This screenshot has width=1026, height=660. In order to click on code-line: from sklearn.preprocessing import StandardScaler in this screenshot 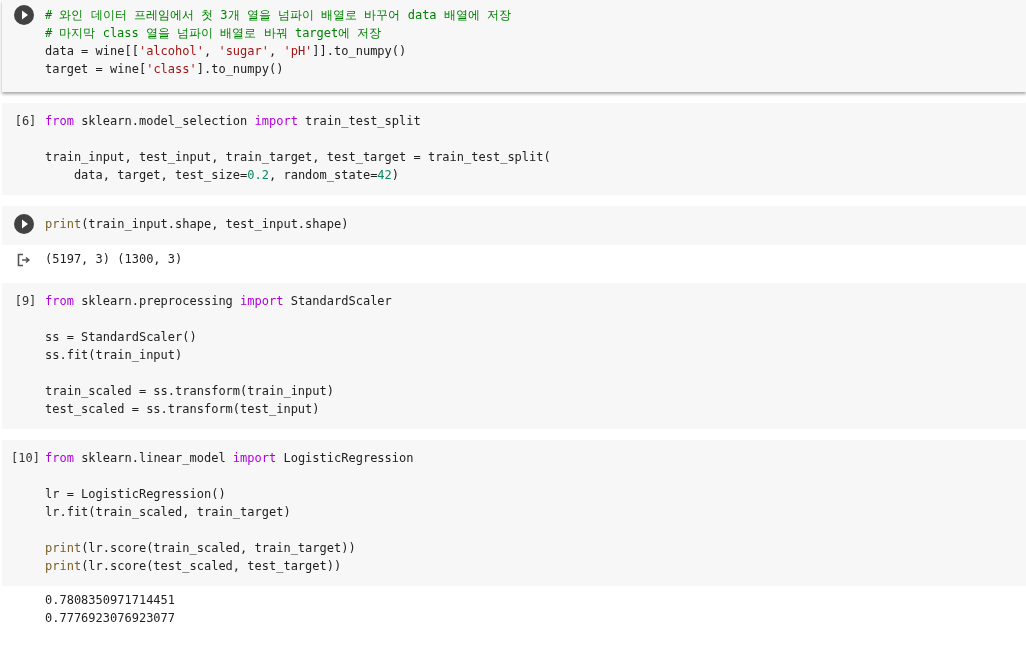, I will do `click(219, 301)`.